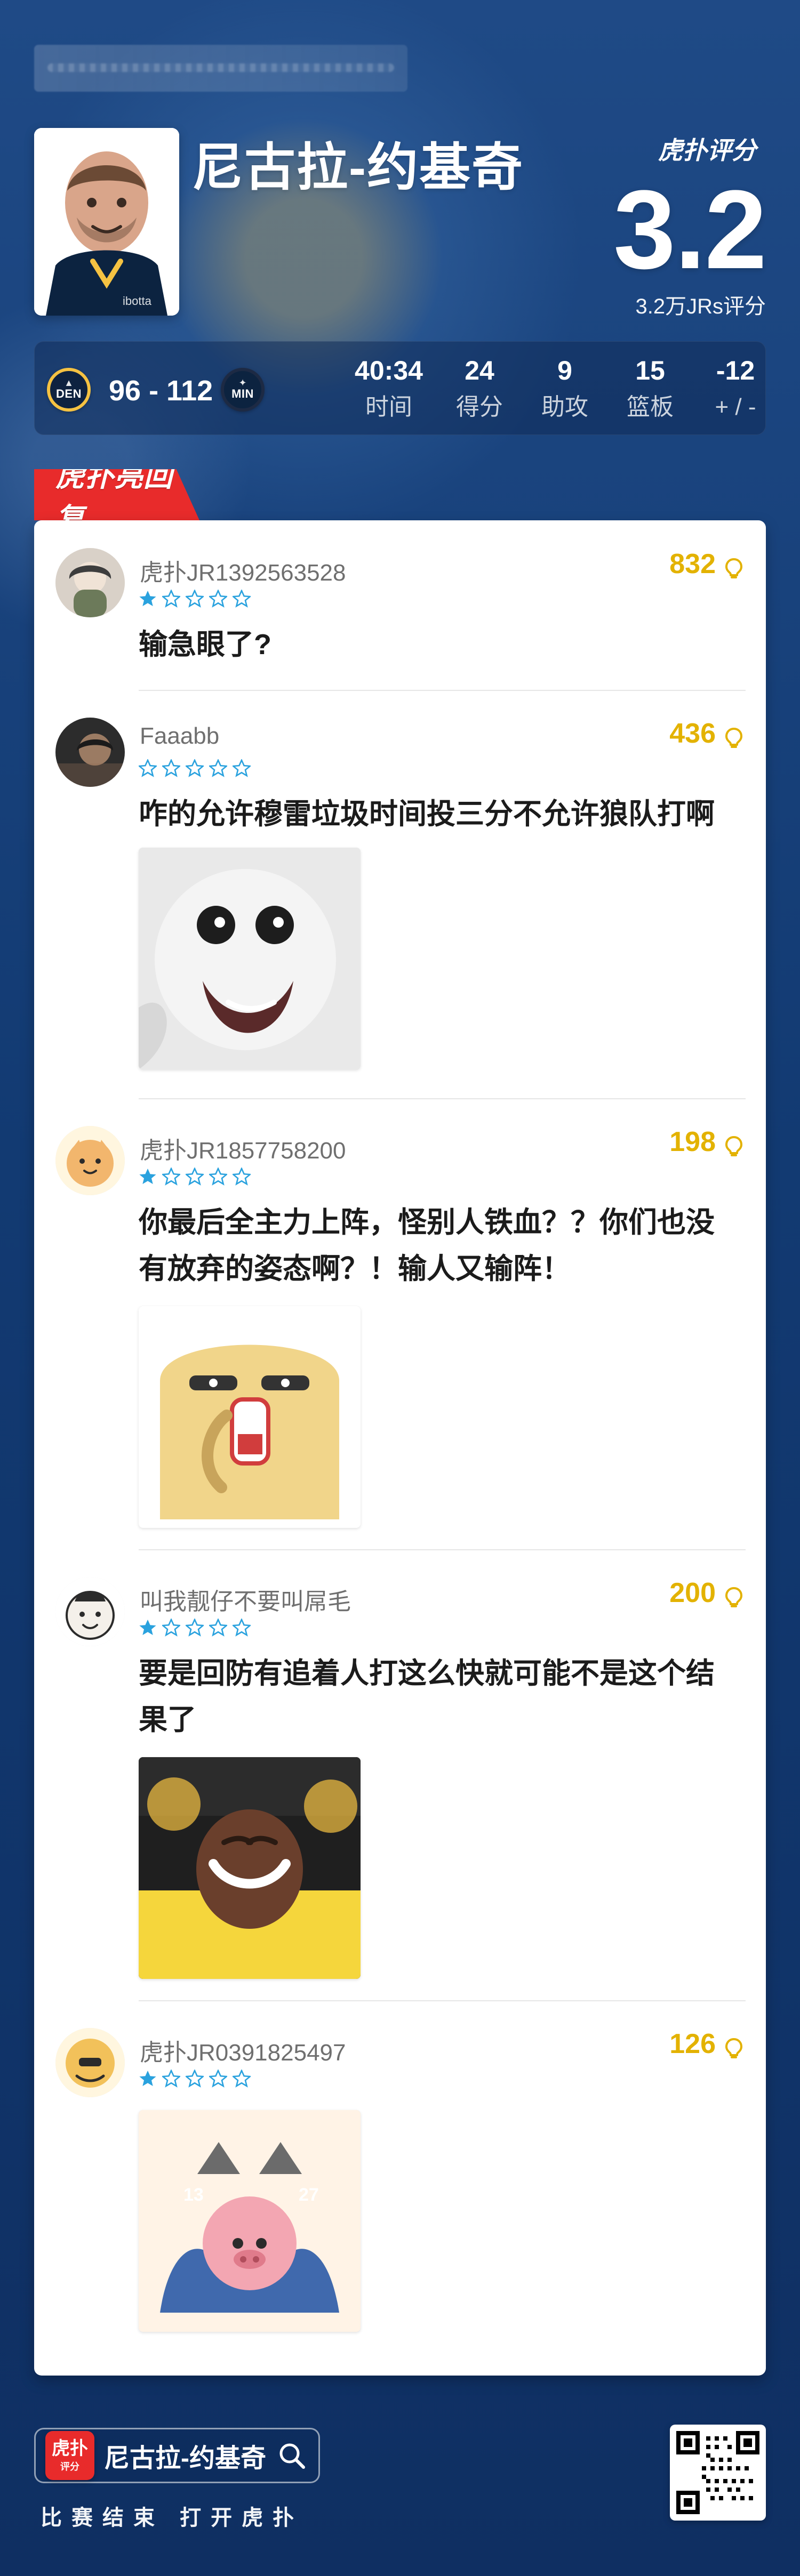 Image resolution: width=800 pixels, height=2576 pixels. I want to click on comment-likes: 126, so click(707, 2044).